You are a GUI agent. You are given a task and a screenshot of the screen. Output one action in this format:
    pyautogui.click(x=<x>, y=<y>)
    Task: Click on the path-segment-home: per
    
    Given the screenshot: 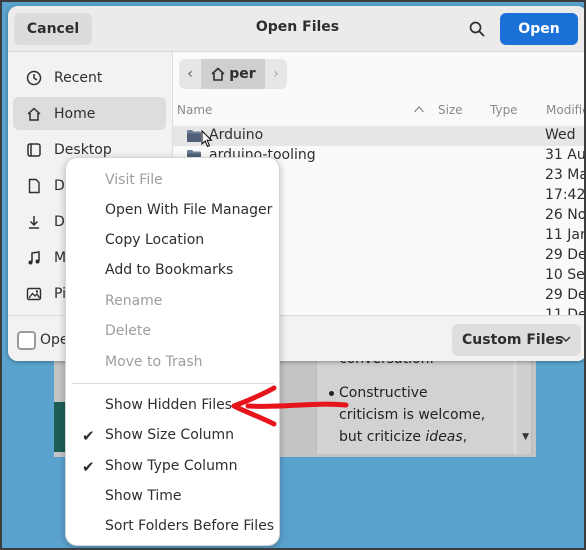 What is the action you would take?
    pyautogui.click(x=233, y=74)
    